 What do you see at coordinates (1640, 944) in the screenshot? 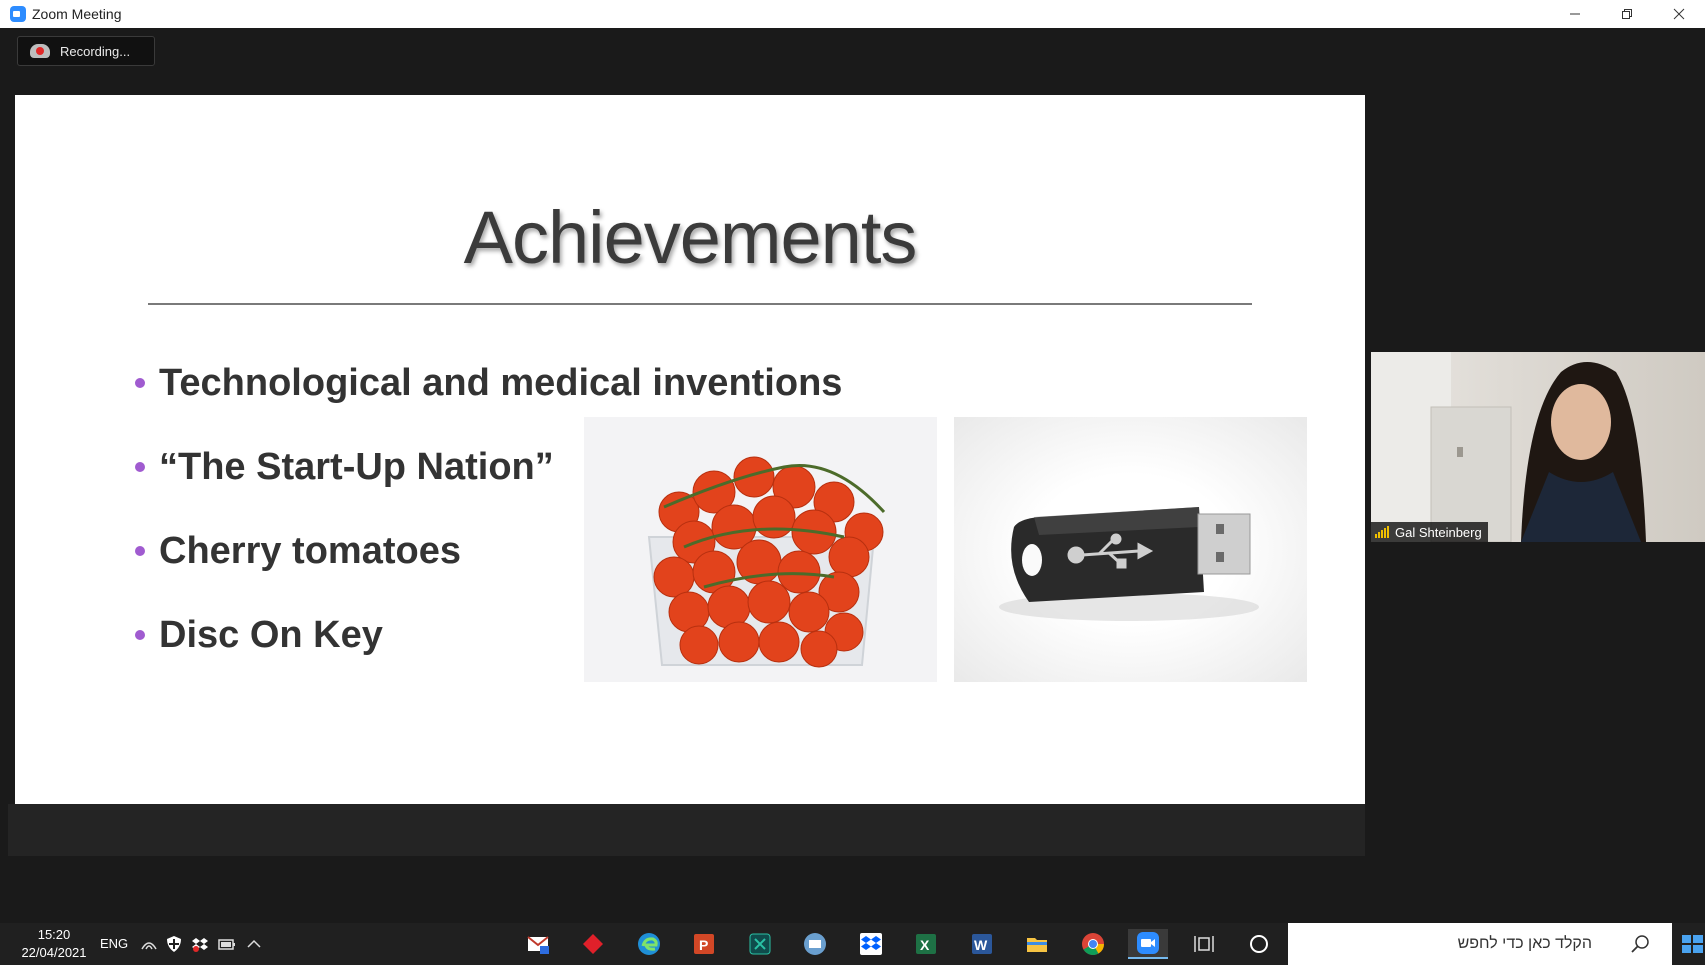
I see `search-icon` at bounding box center [1640, 944].